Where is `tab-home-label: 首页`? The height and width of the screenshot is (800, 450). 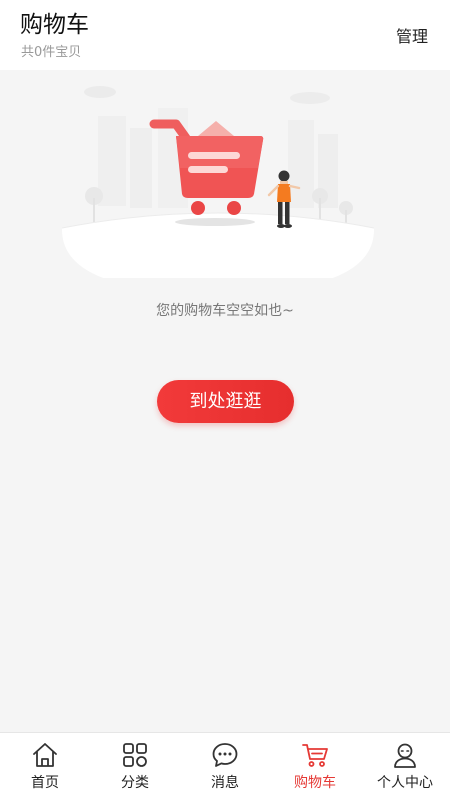 tab-home-label: 首页 is located at coordinates (45, 783).